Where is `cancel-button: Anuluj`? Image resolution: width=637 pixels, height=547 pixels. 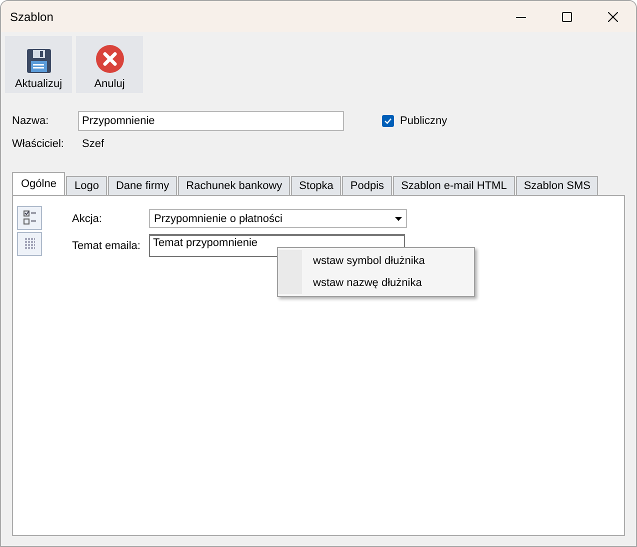 cancel-button: Anuluj is located at coordinates (109, 64).